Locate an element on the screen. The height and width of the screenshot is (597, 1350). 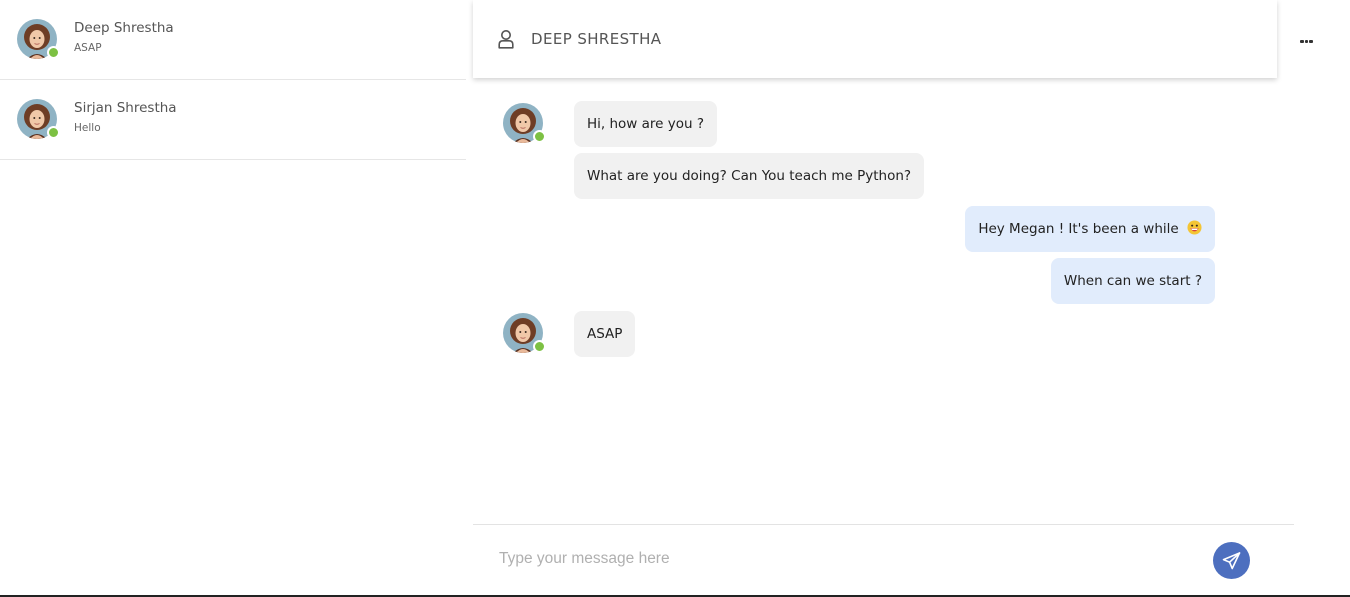
chat-title: DEEP SHRESTHA is located at coordinates (596, 39).